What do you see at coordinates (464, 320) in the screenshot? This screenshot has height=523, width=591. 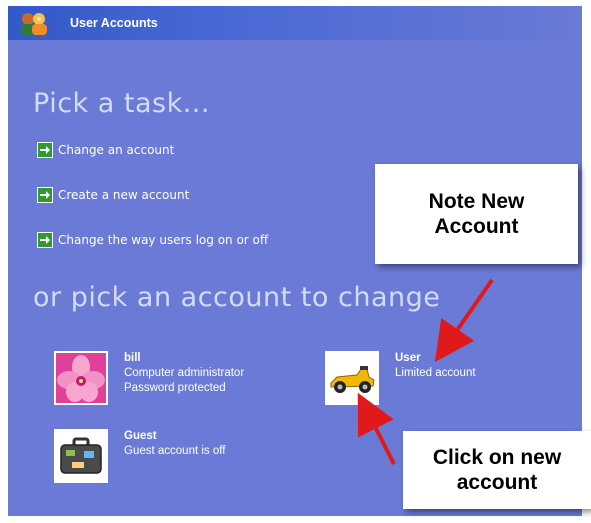 I see `annotation-arrow-note` at bounding box center [464, 320].